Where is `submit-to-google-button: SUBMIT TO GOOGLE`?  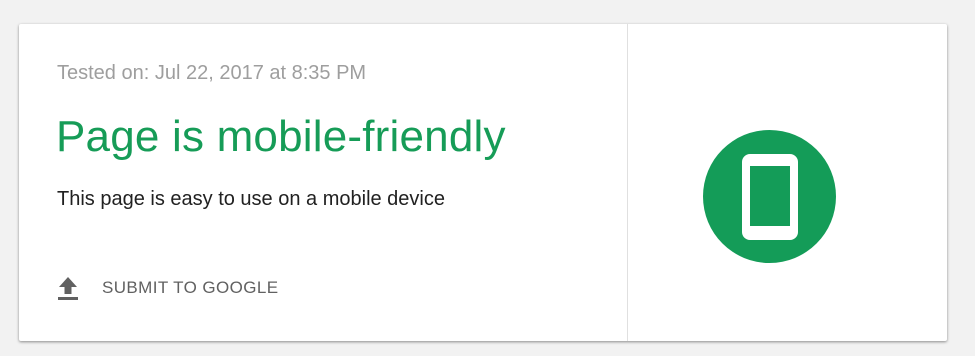 submit-to-google-button: SUBMIT TO GOOGLE is located at coordinates (167, 288).